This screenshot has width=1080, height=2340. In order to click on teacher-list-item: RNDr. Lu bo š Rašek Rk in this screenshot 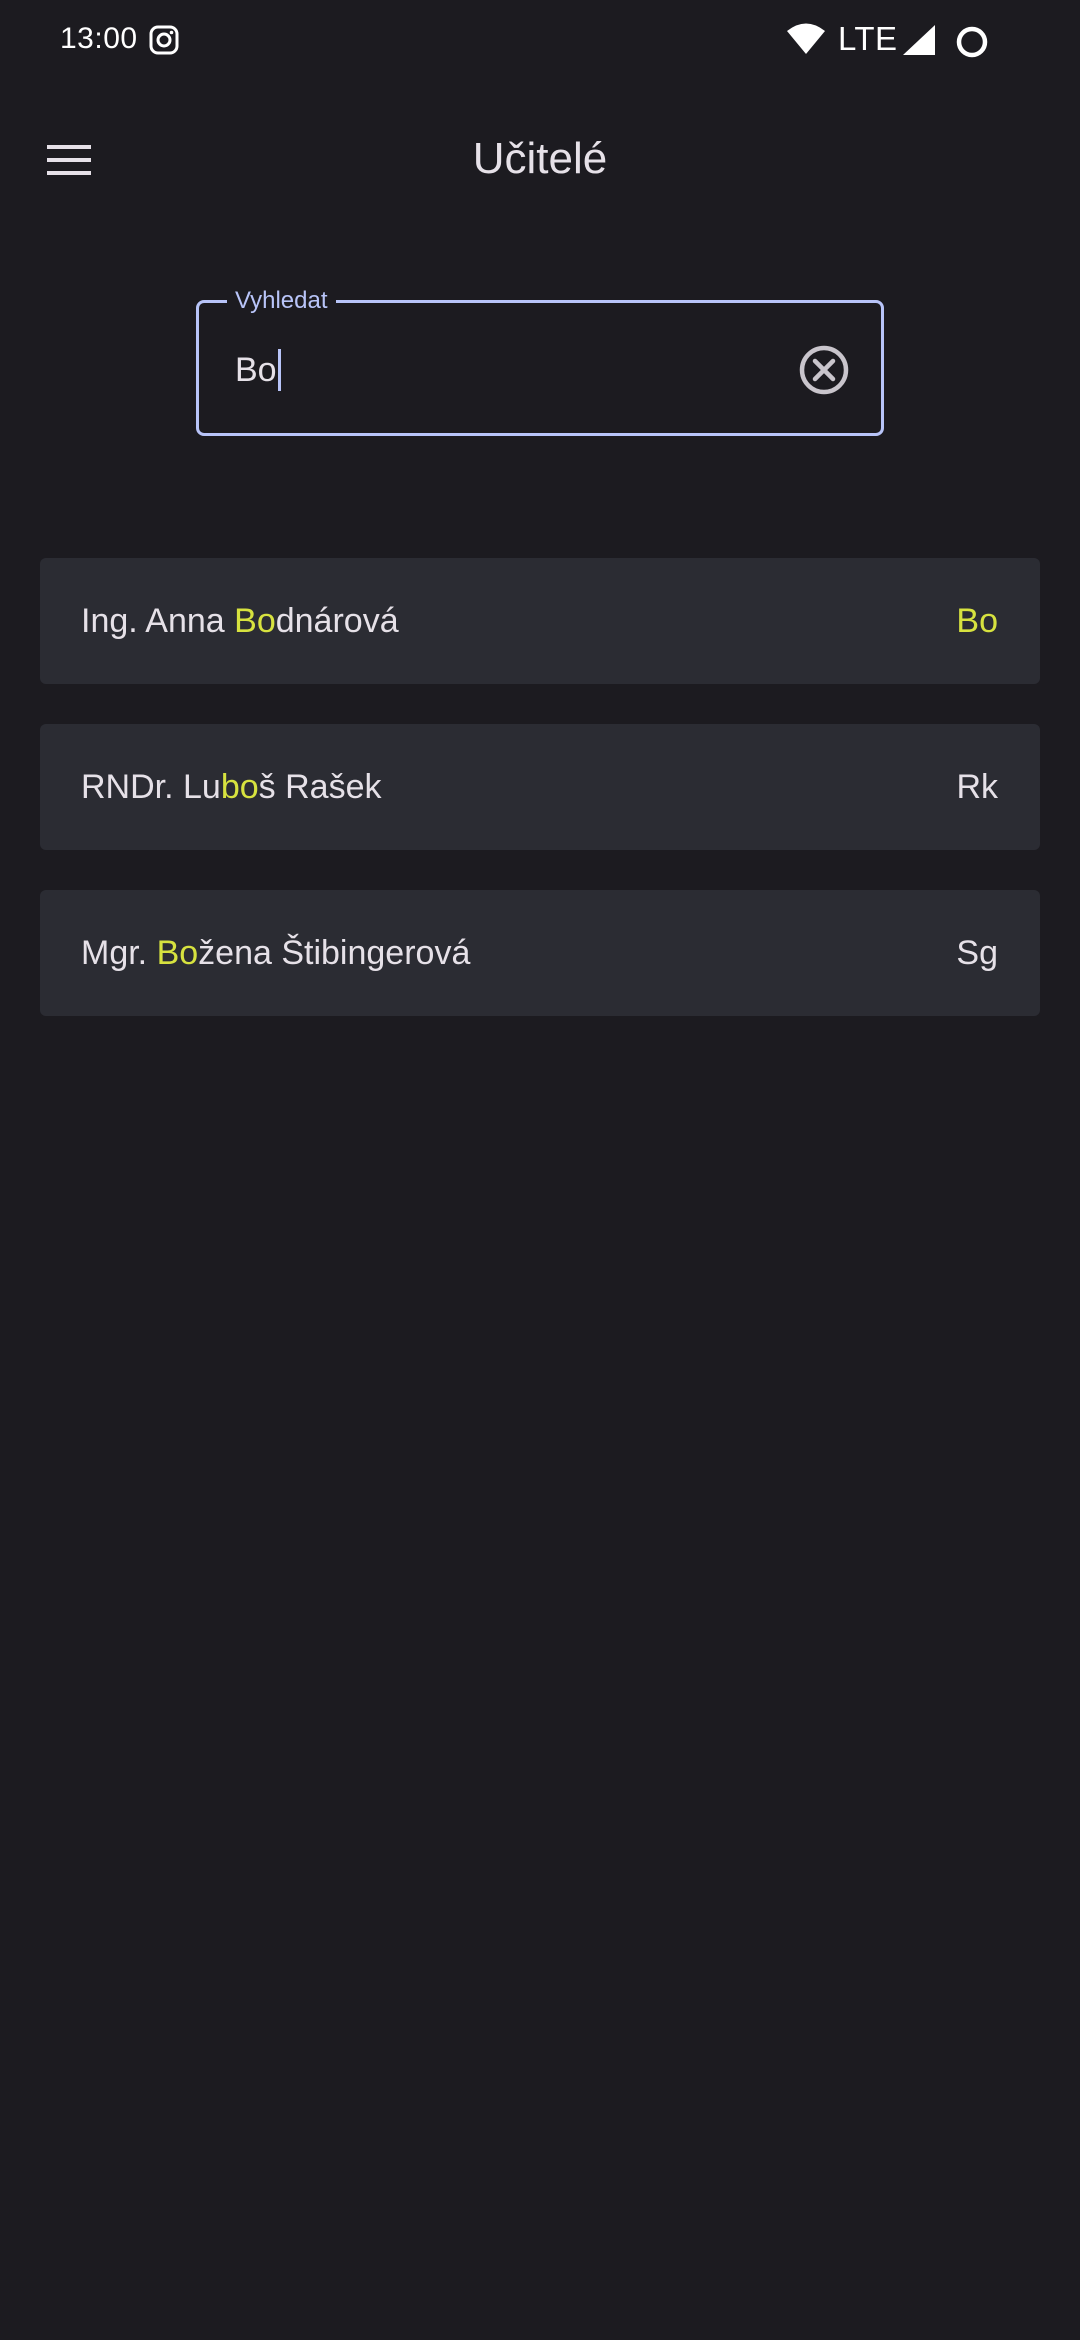, I will do `click(540, 787)`.